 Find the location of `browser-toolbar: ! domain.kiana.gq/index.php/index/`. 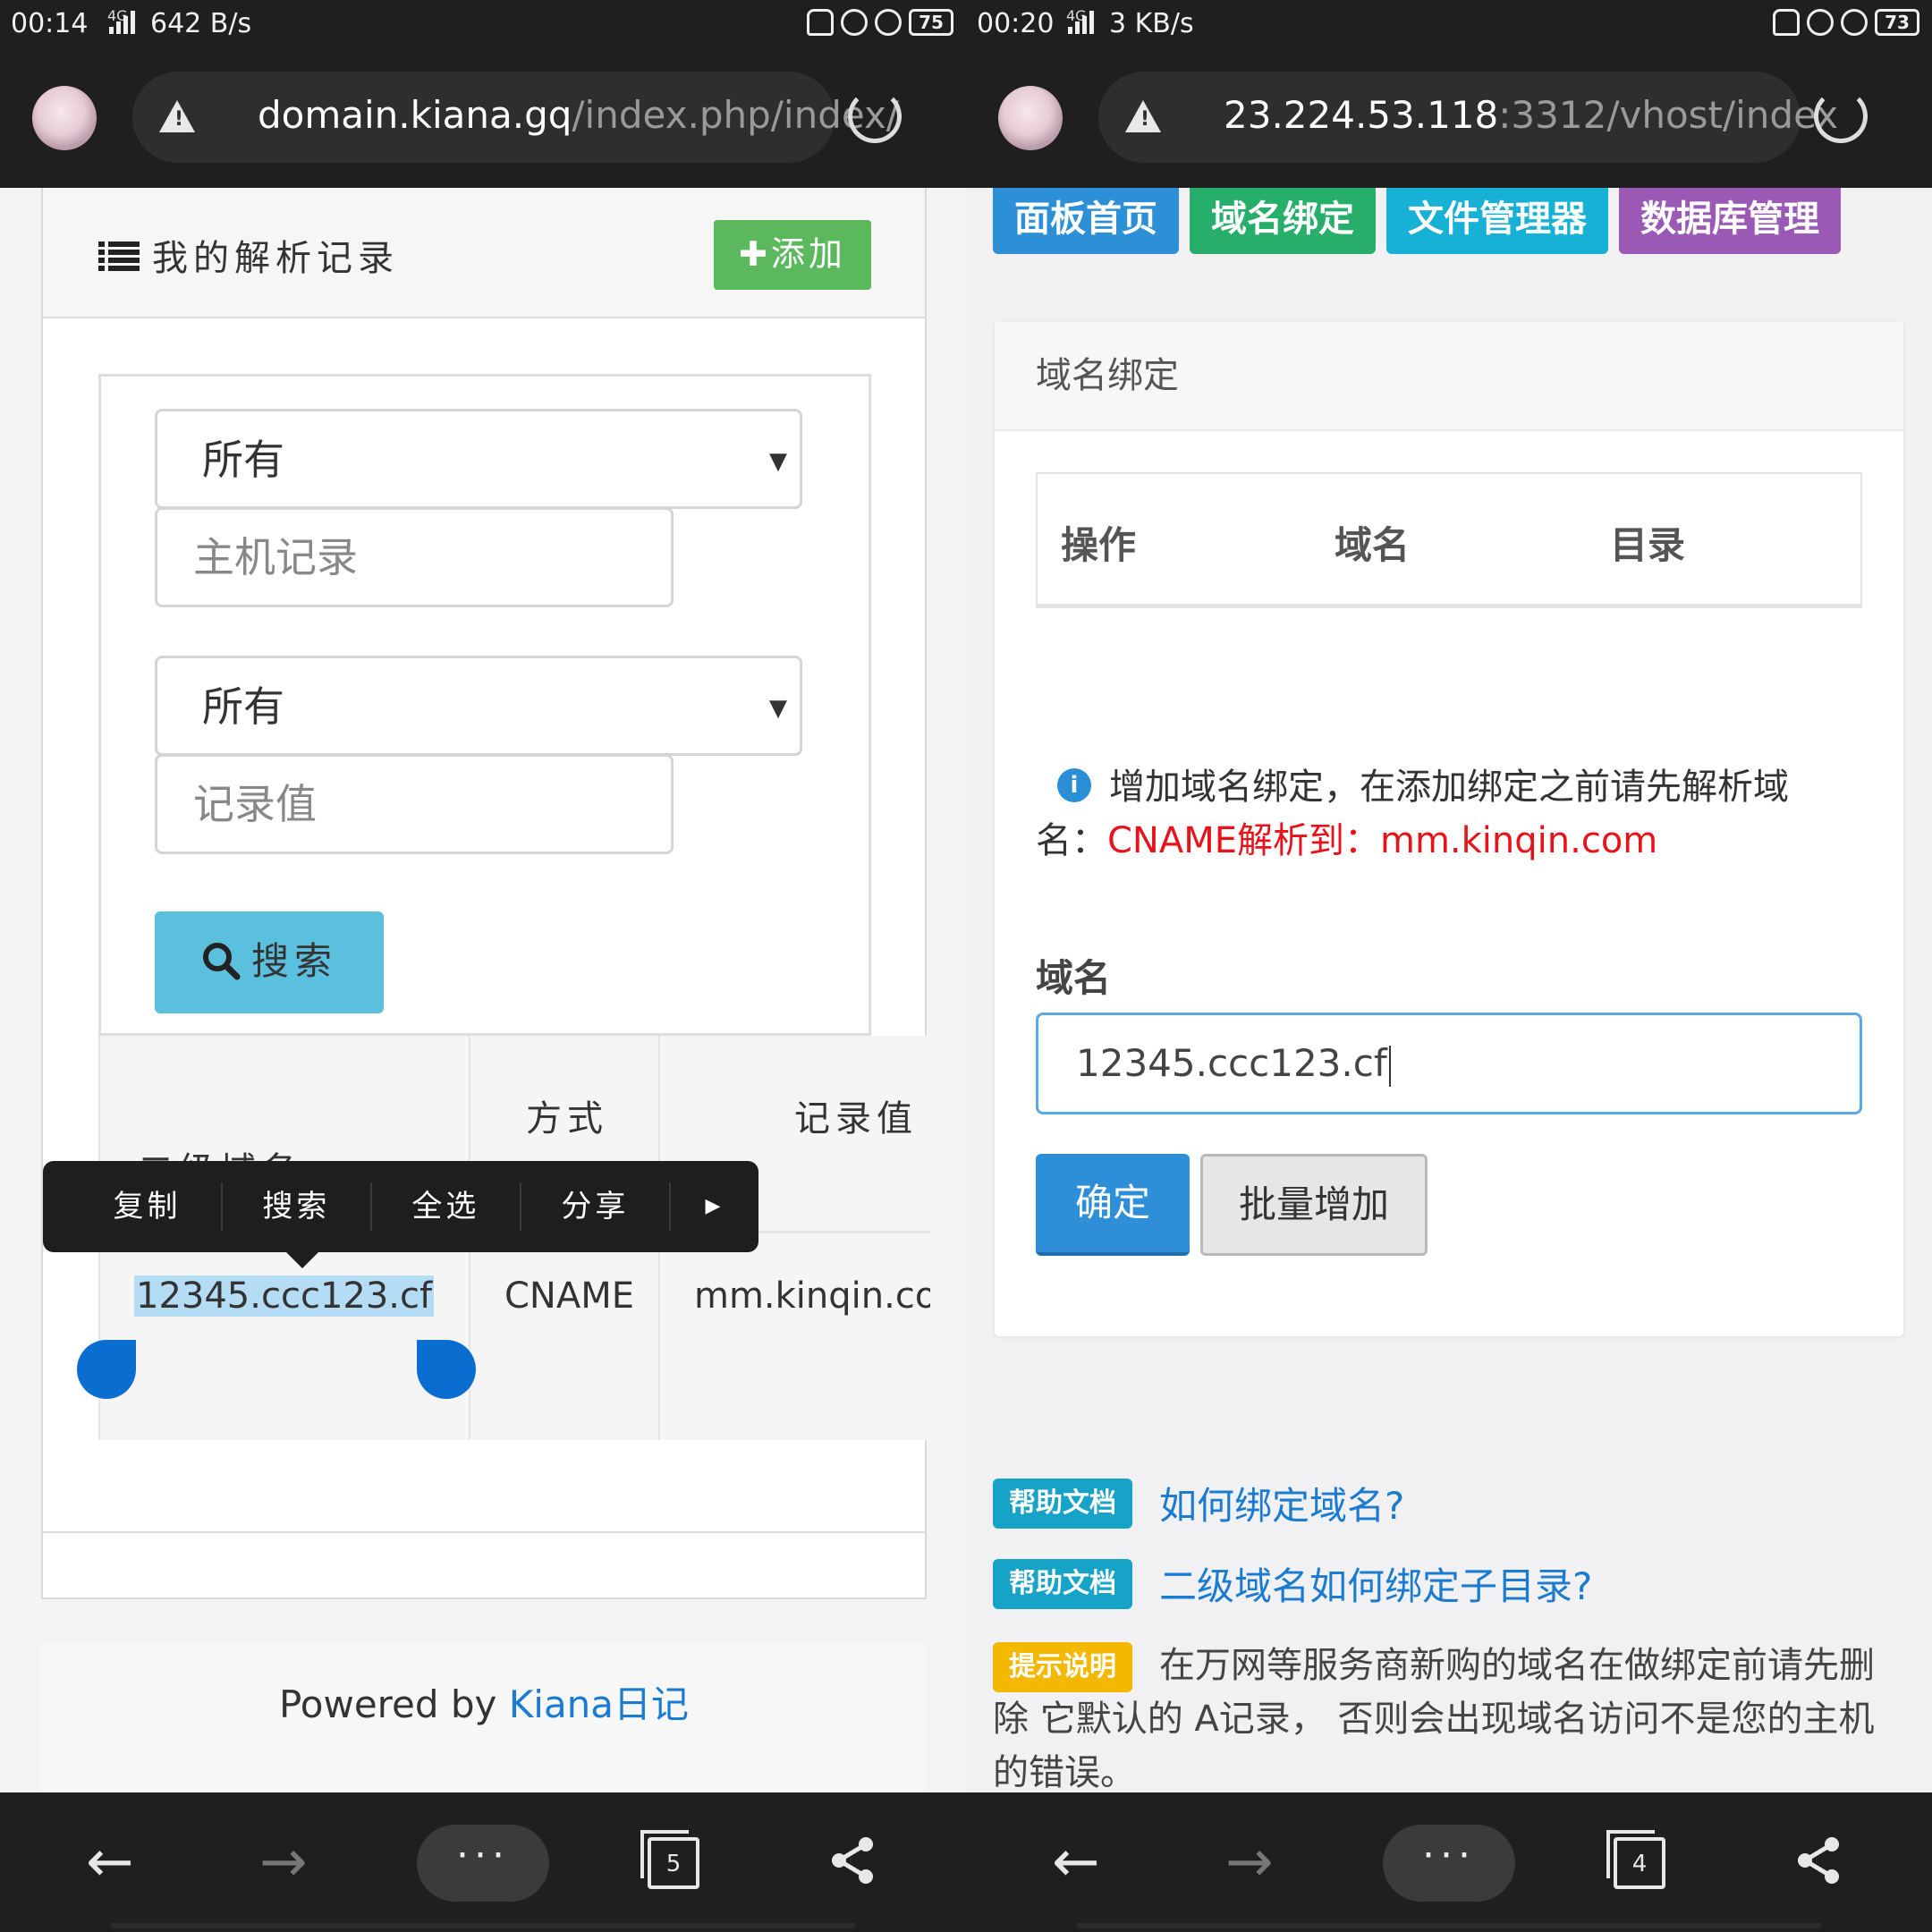

browser-toolbar: ! domain.kiana.gq/index.php/index/ is located at coordinates (483, 118).